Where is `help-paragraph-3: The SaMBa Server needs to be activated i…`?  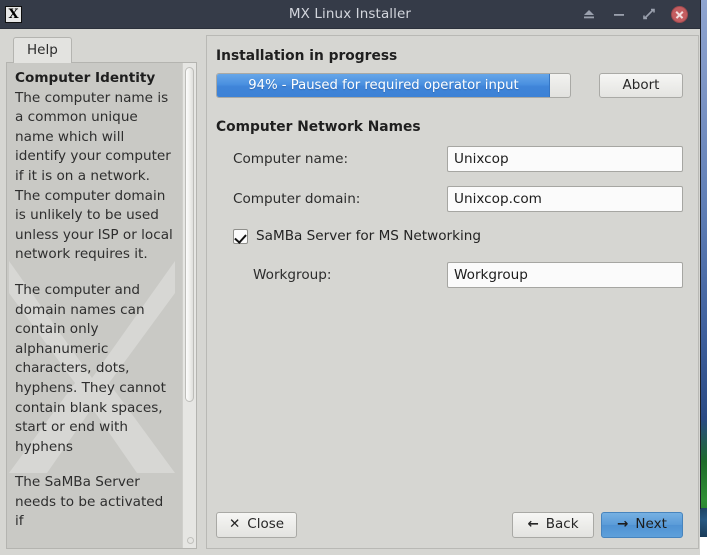 help-paragraph-3: The SaMBa Server needs to be activated i… is located at coordinates (89, 502).